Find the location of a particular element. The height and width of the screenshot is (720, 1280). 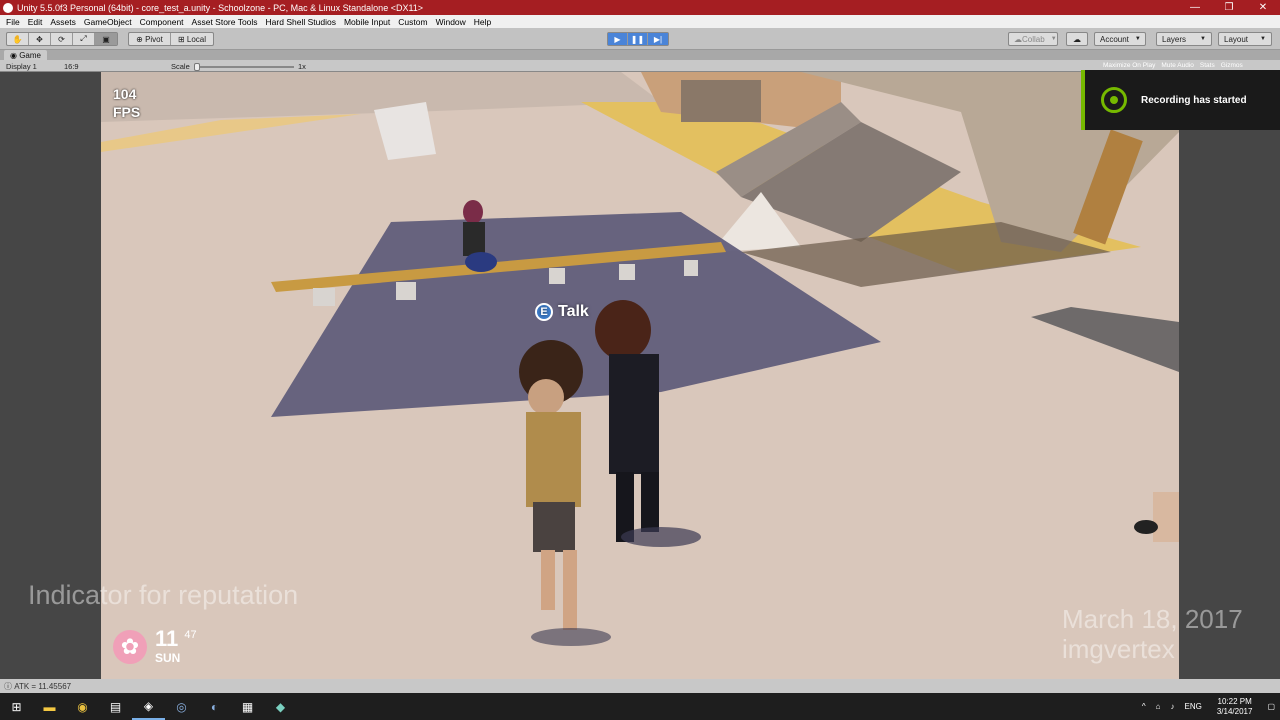

game-tab-strip: ◉ Game is located at coordinates (640, 55).